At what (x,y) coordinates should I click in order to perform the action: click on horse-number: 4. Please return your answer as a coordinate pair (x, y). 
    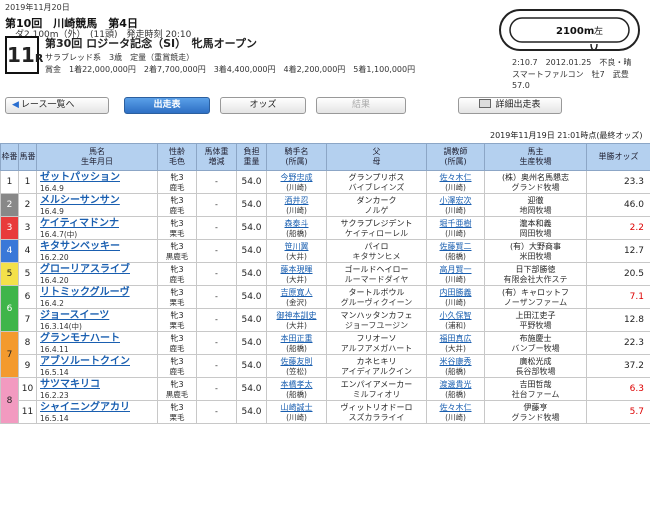
    Looking at the image, I should click on (27, 251).